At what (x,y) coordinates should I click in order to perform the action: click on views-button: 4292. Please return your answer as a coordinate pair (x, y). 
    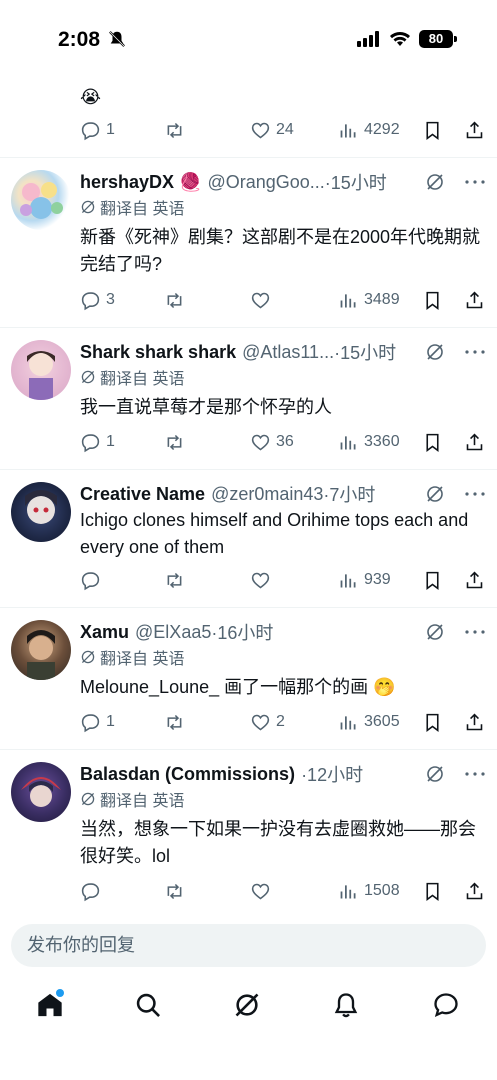
    Looking at the image, I should click on (369, 130).